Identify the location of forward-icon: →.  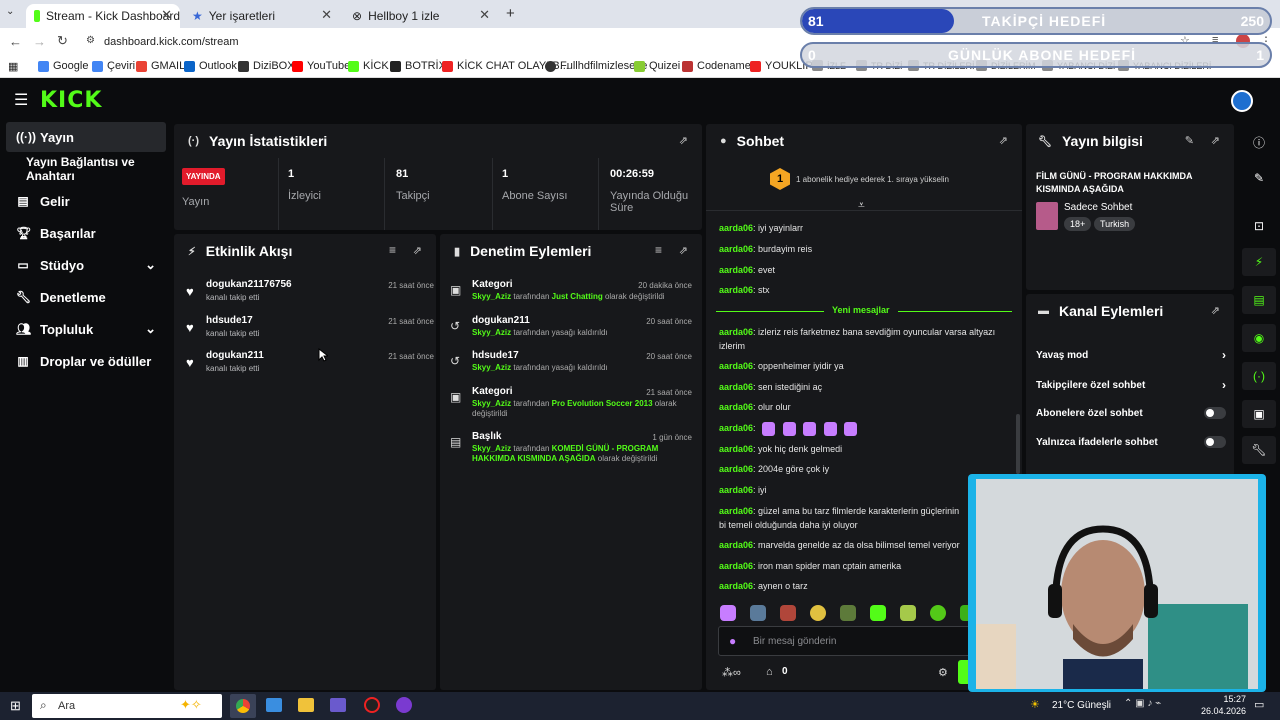
(39, 41).